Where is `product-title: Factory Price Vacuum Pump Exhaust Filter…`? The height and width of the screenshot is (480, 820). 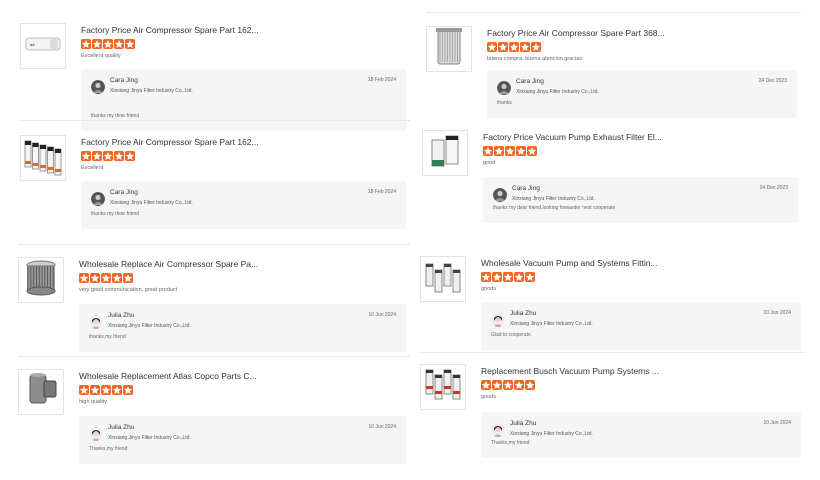
product-title: Factory Price Vacuum Pump Exhaust Filter… is located at coordinates (572, 137).